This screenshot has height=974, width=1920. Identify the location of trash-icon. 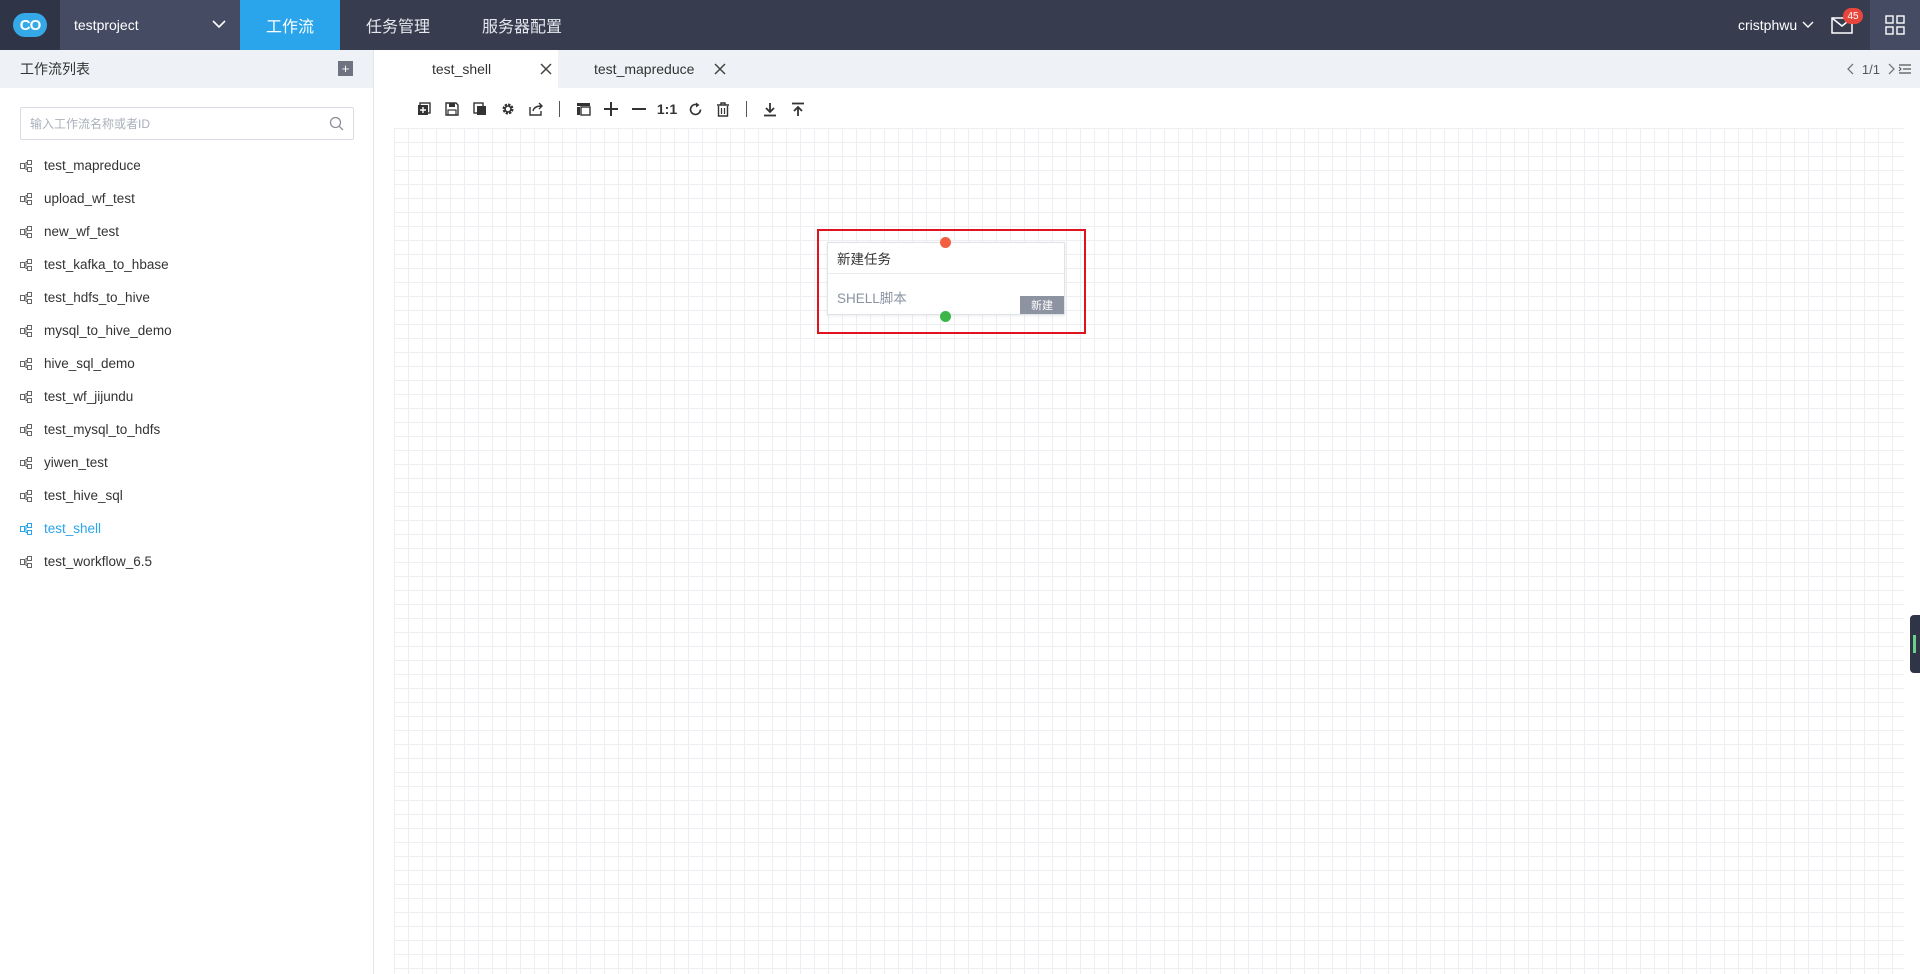
(723, 109).